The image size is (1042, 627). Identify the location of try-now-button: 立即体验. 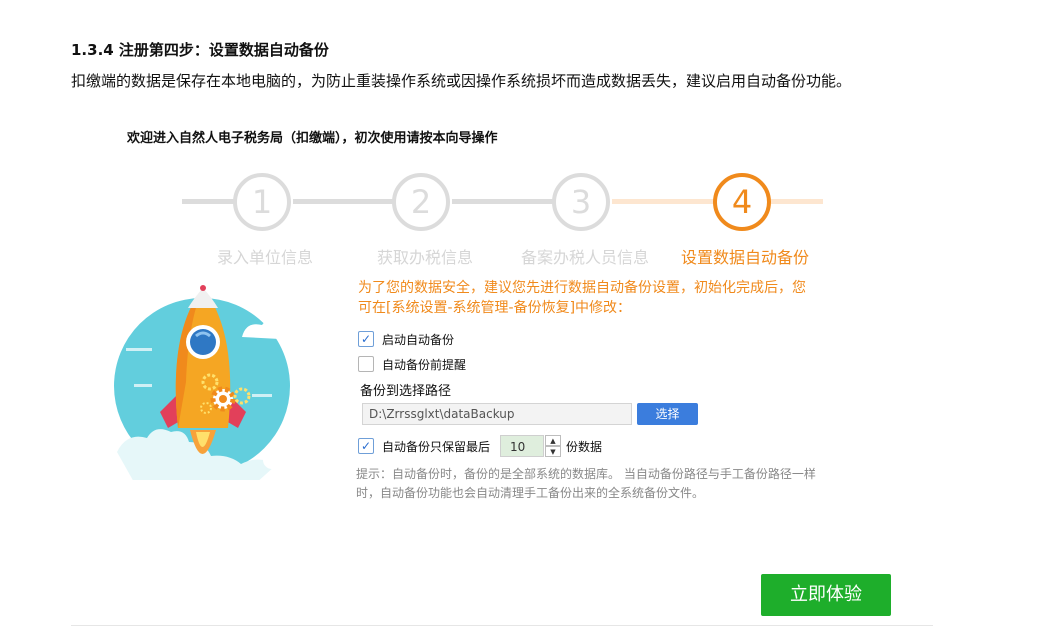
(826, 595).